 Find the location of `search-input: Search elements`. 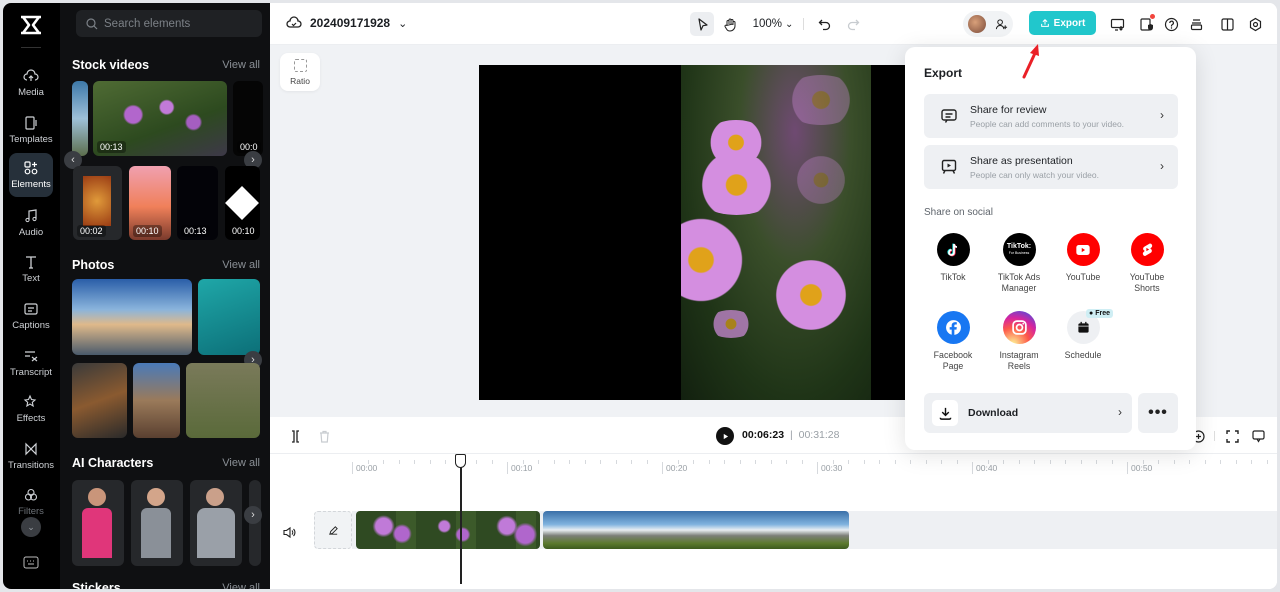

search-input: Search elements is located at coordinates (169, 23).